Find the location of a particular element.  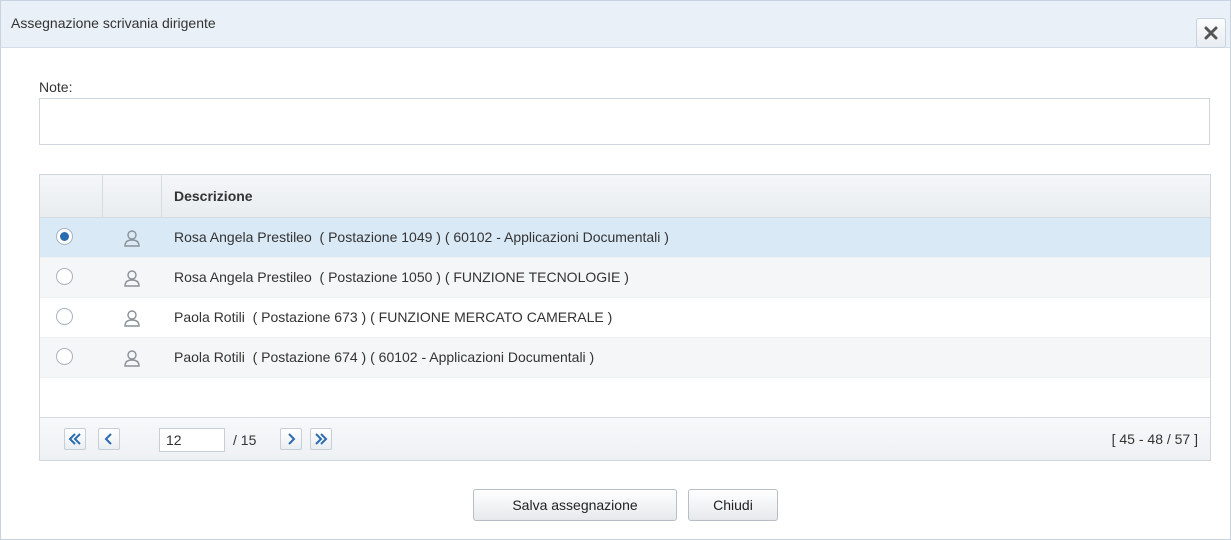

next-page-button is located at coordinates (291, 439).